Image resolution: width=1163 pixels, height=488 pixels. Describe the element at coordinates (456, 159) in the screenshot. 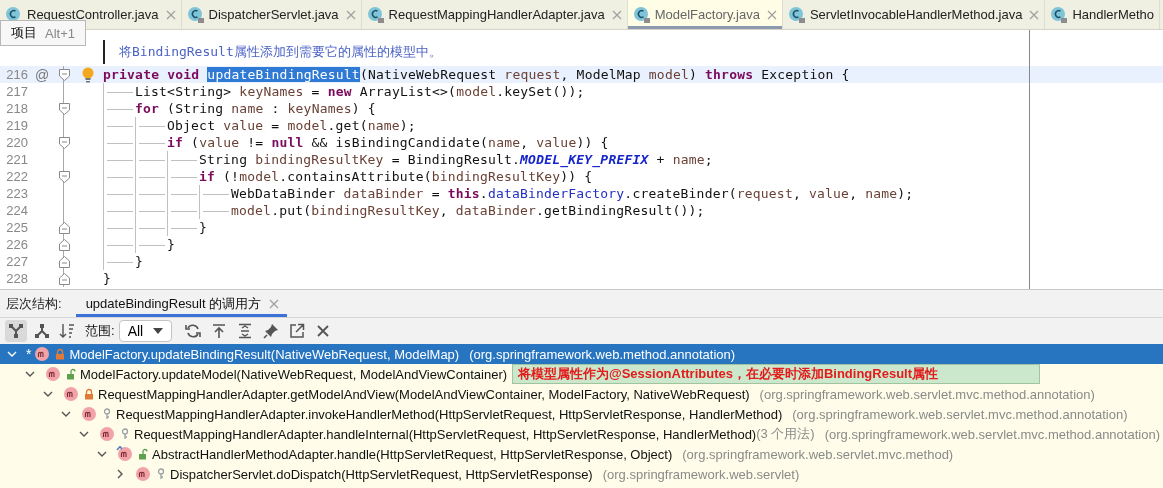

I see `code-line: String bindingResultKey = BindingResult.MODEL_KEY_PREFIX + name;` at that location.